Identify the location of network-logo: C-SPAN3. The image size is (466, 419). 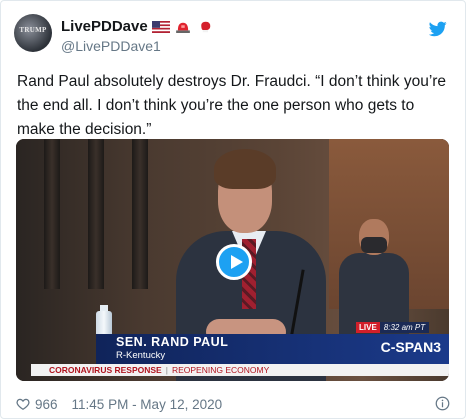
(410, 347).